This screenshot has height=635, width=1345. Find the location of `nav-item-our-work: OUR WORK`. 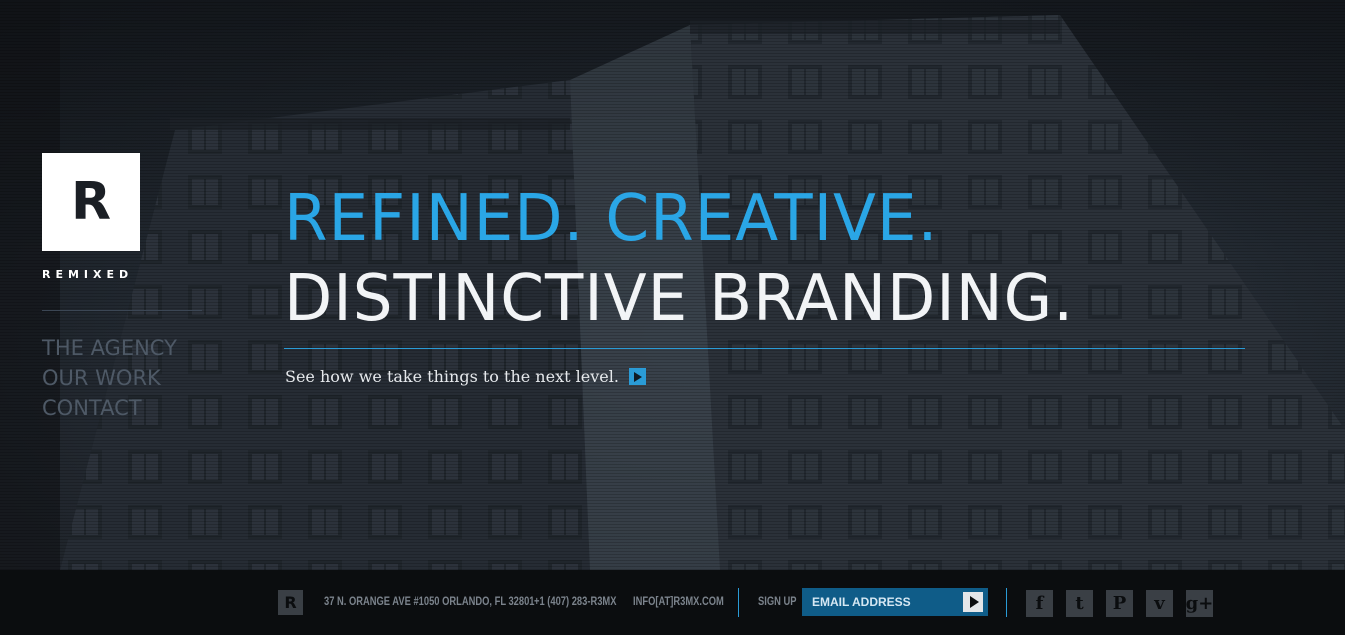

nav-item-our-work: OUR WORK is located at coordinates (109, 378).